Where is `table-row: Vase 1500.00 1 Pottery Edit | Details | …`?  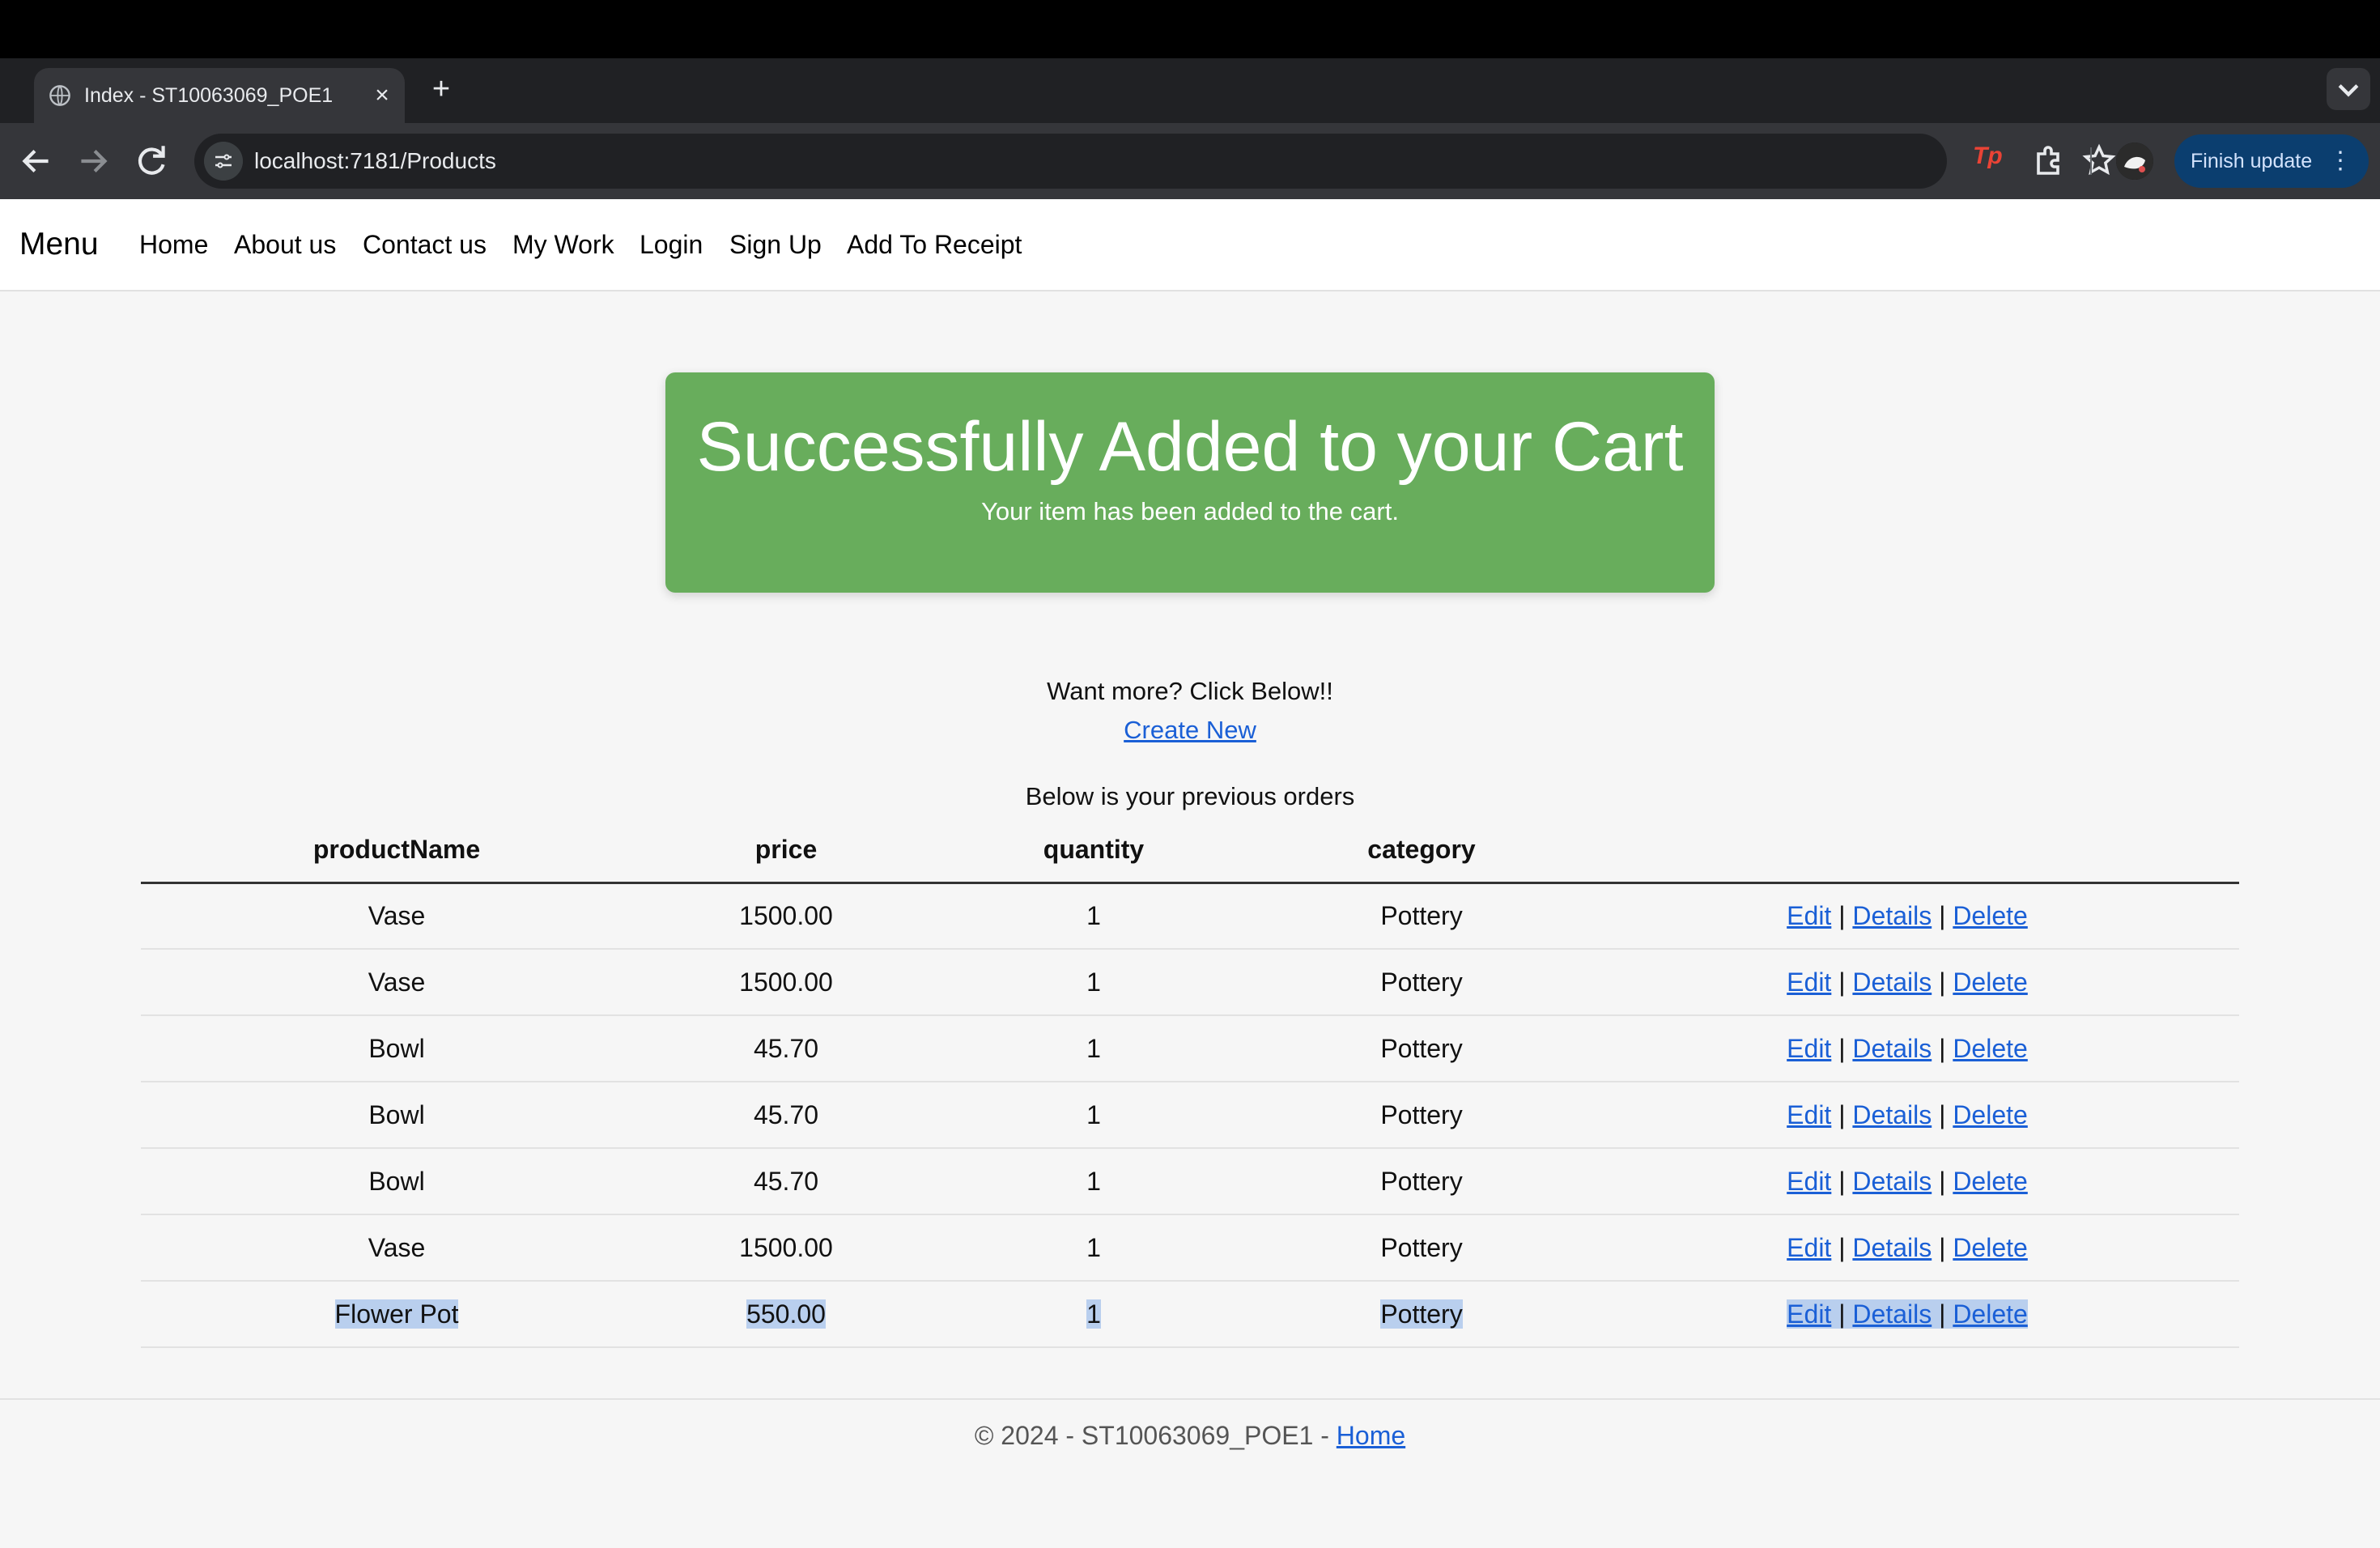
table-row: Vase 1500.00 1 Pottery Edit | Details | … is located at coordinates (1190, 1248).